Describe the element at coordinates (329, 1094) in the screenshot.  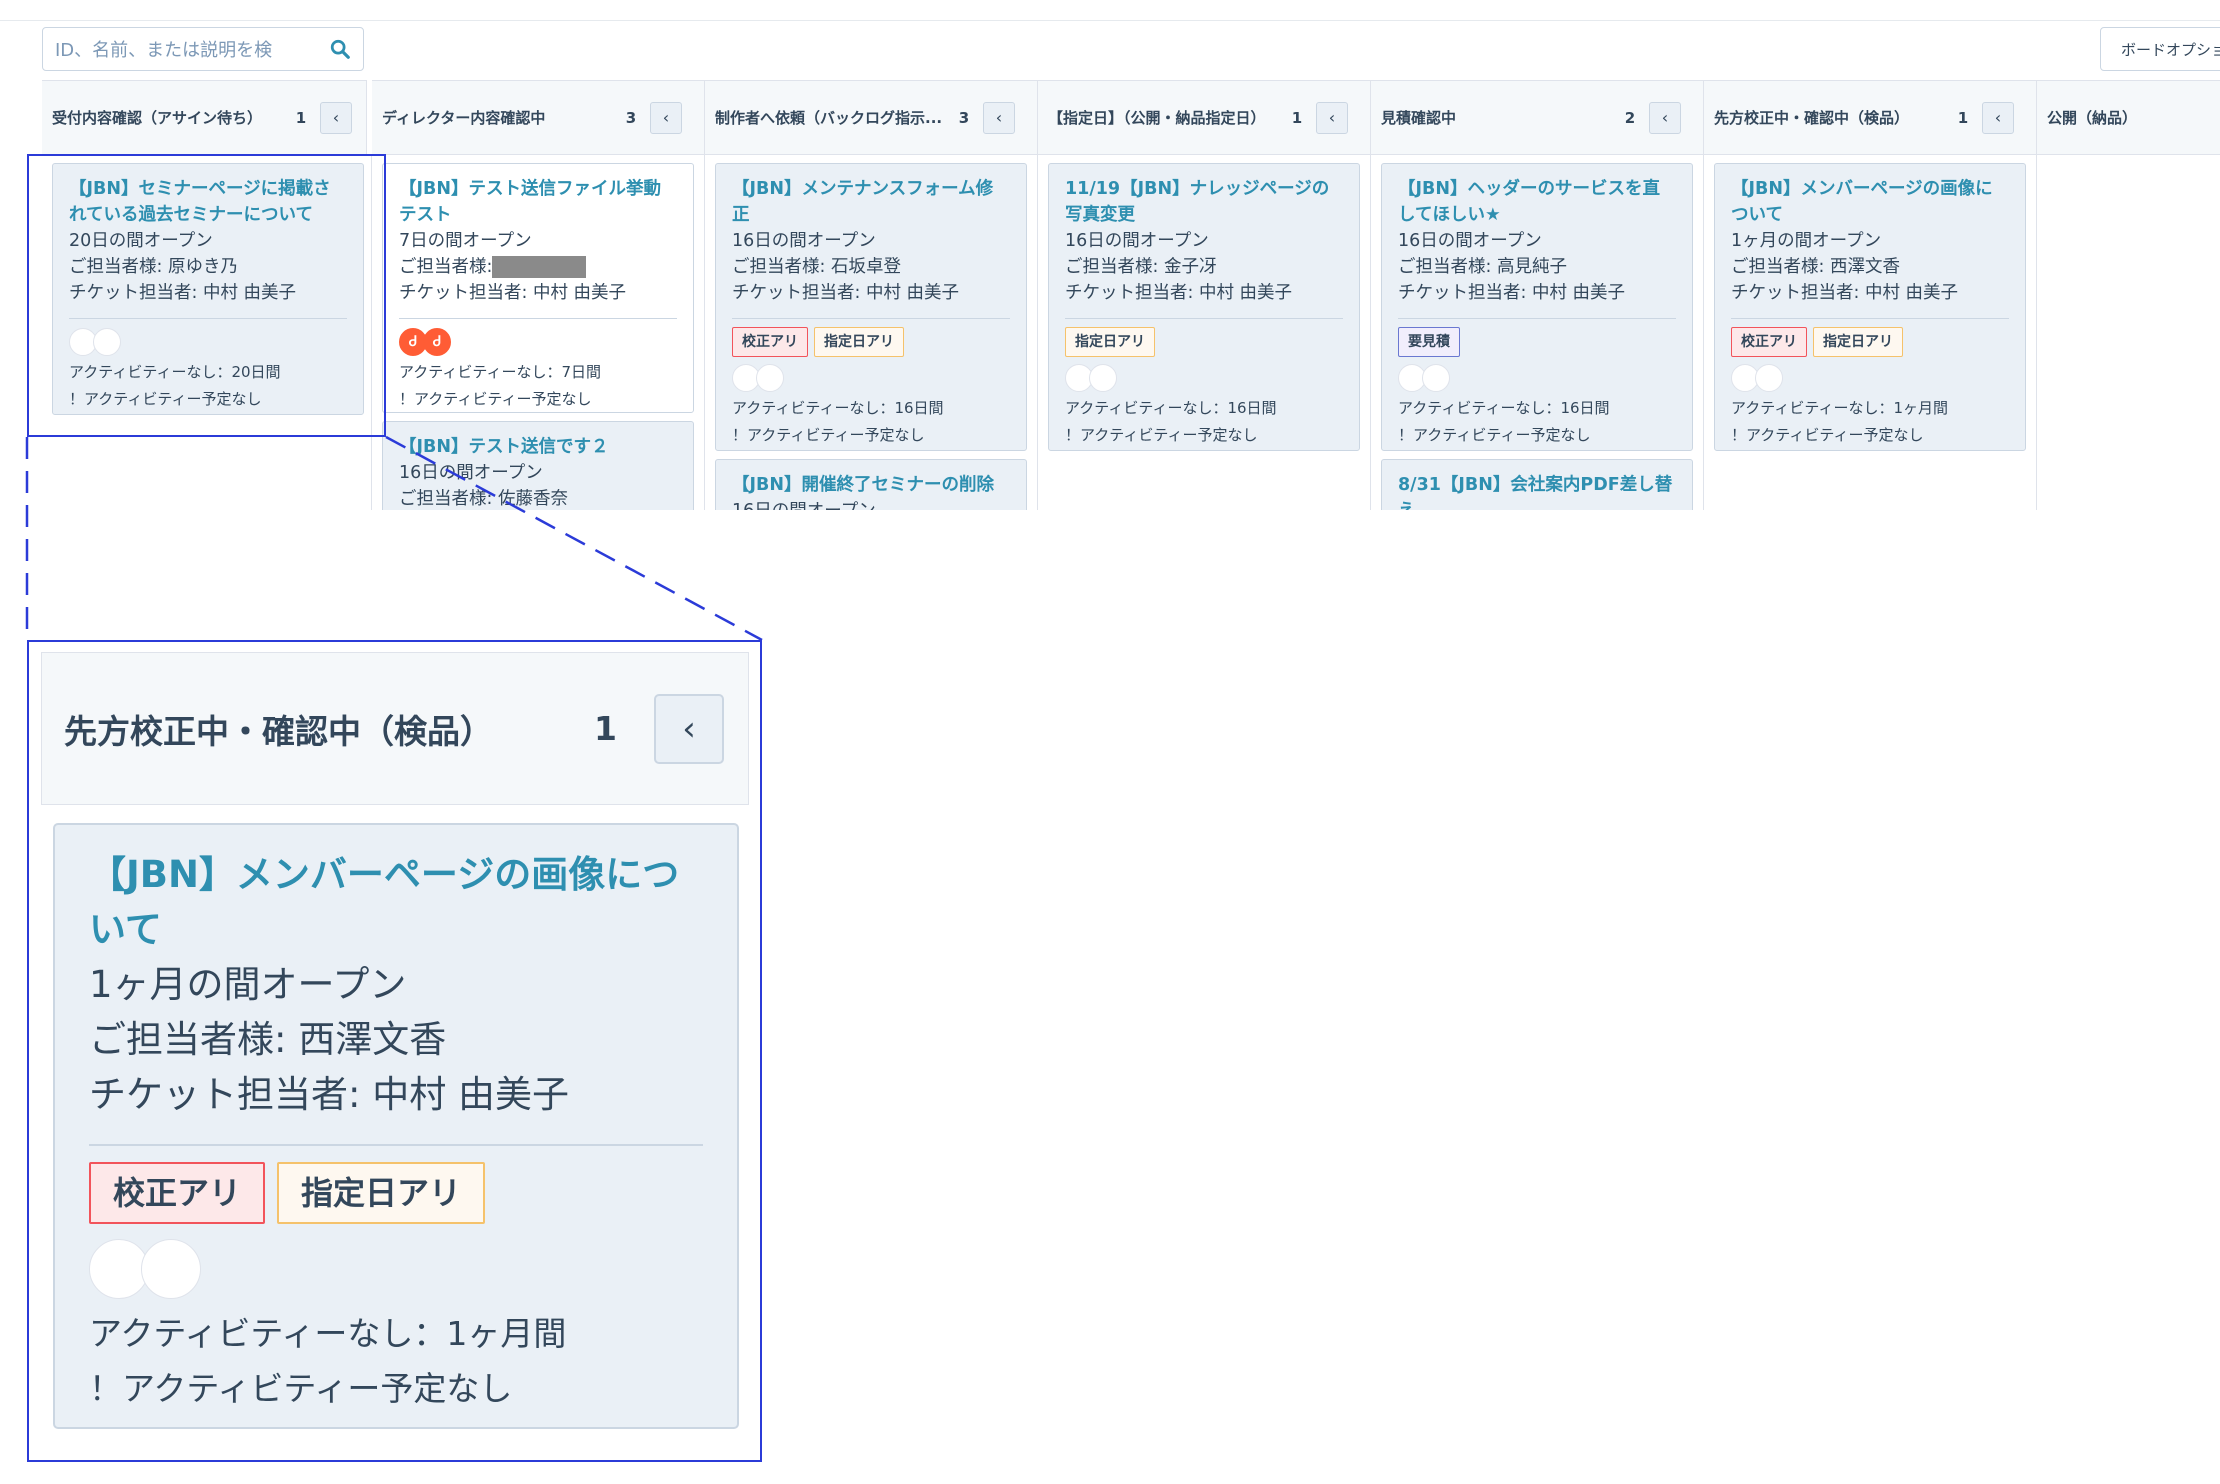
I see `card-owner: チケット担当者: 中村 由美子` at that location.